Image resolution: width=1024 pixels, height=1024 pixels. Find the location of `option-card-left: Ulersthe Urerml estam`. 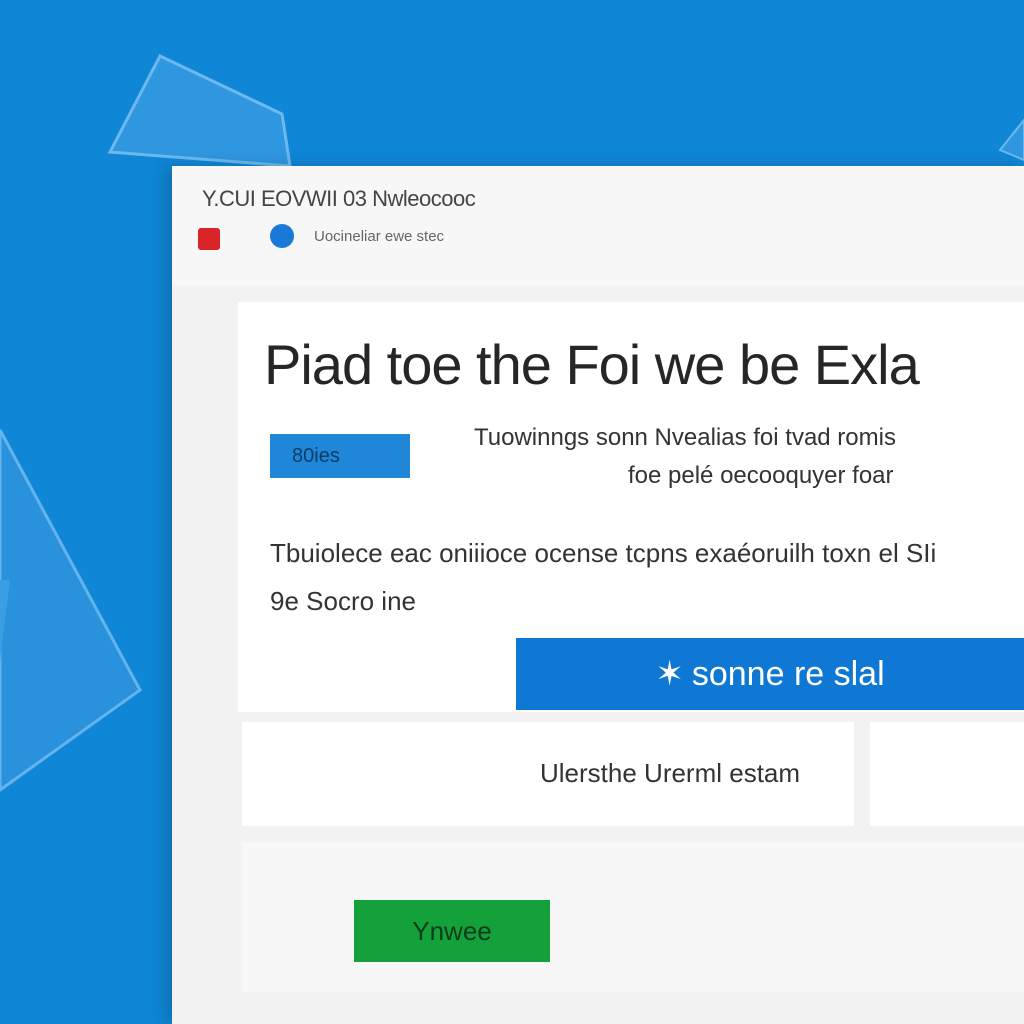

option-card-left: Ulersthe Urerml estam is located at coordinates (548, 774).